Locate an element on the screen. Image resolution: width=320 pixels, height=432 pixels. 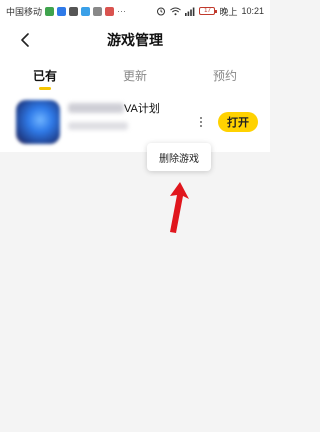
page-header: 游戏管理 is located at coordinates (135, 40).